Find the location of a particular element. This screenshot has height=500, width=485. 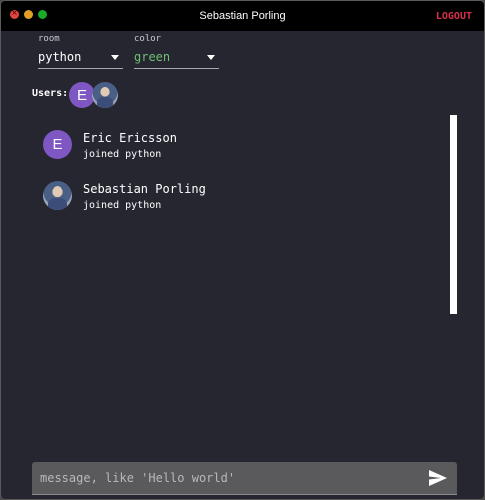

message-input is located at coordinates (225, 478).